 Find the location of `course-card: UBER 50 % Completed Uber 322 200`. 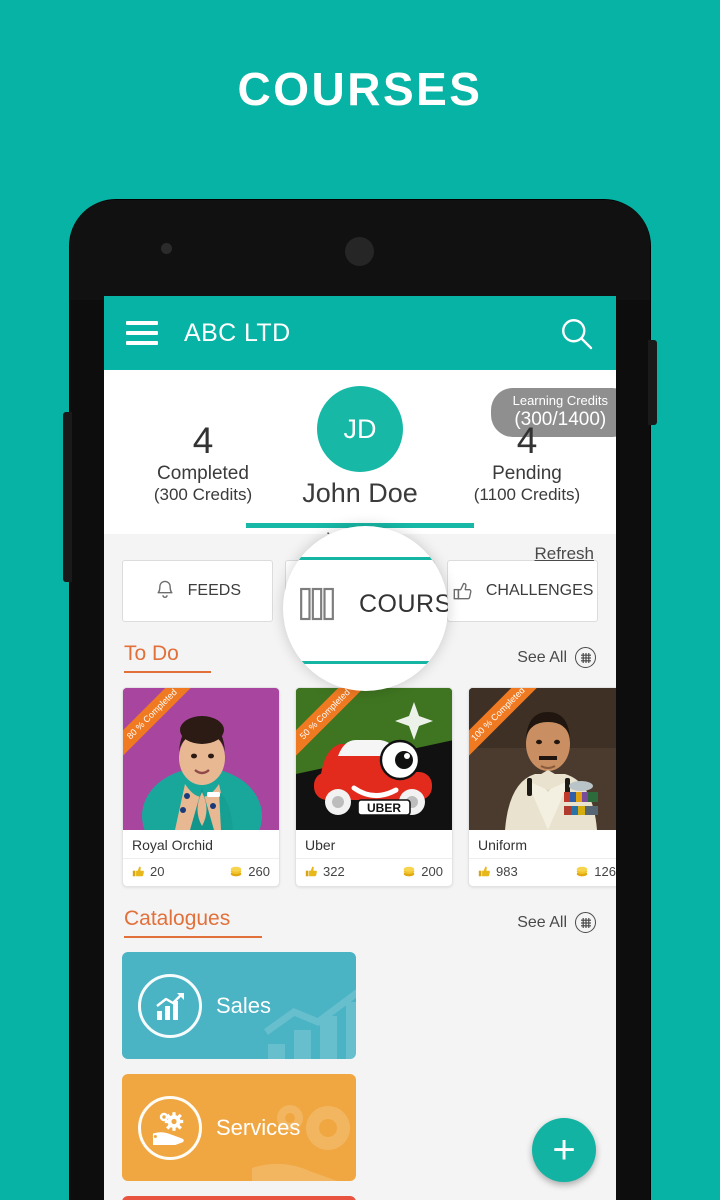

course-card: UBER 50 % Completed Uber 322 200 is located at coordinates (374, 787).